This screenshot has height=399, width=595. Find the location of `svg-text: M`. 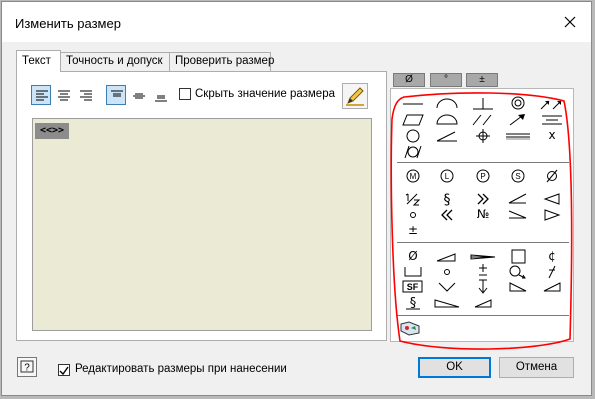

svg-text: M is located at coordinates (413, 176).